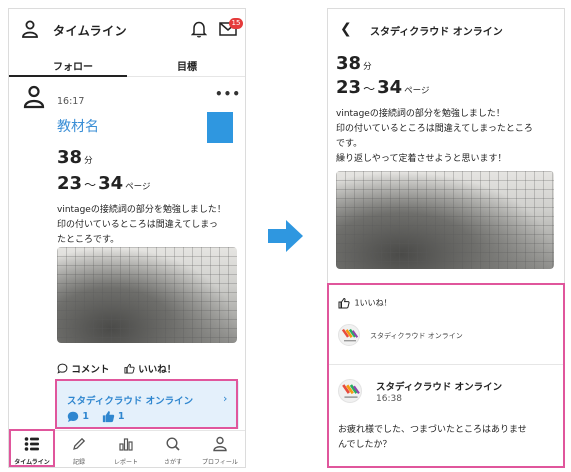 This screenshot has width=571, height=472. Describe the element at coordinates (71, 101) in the screenshot. I see `post-time: 16:17` at that location.